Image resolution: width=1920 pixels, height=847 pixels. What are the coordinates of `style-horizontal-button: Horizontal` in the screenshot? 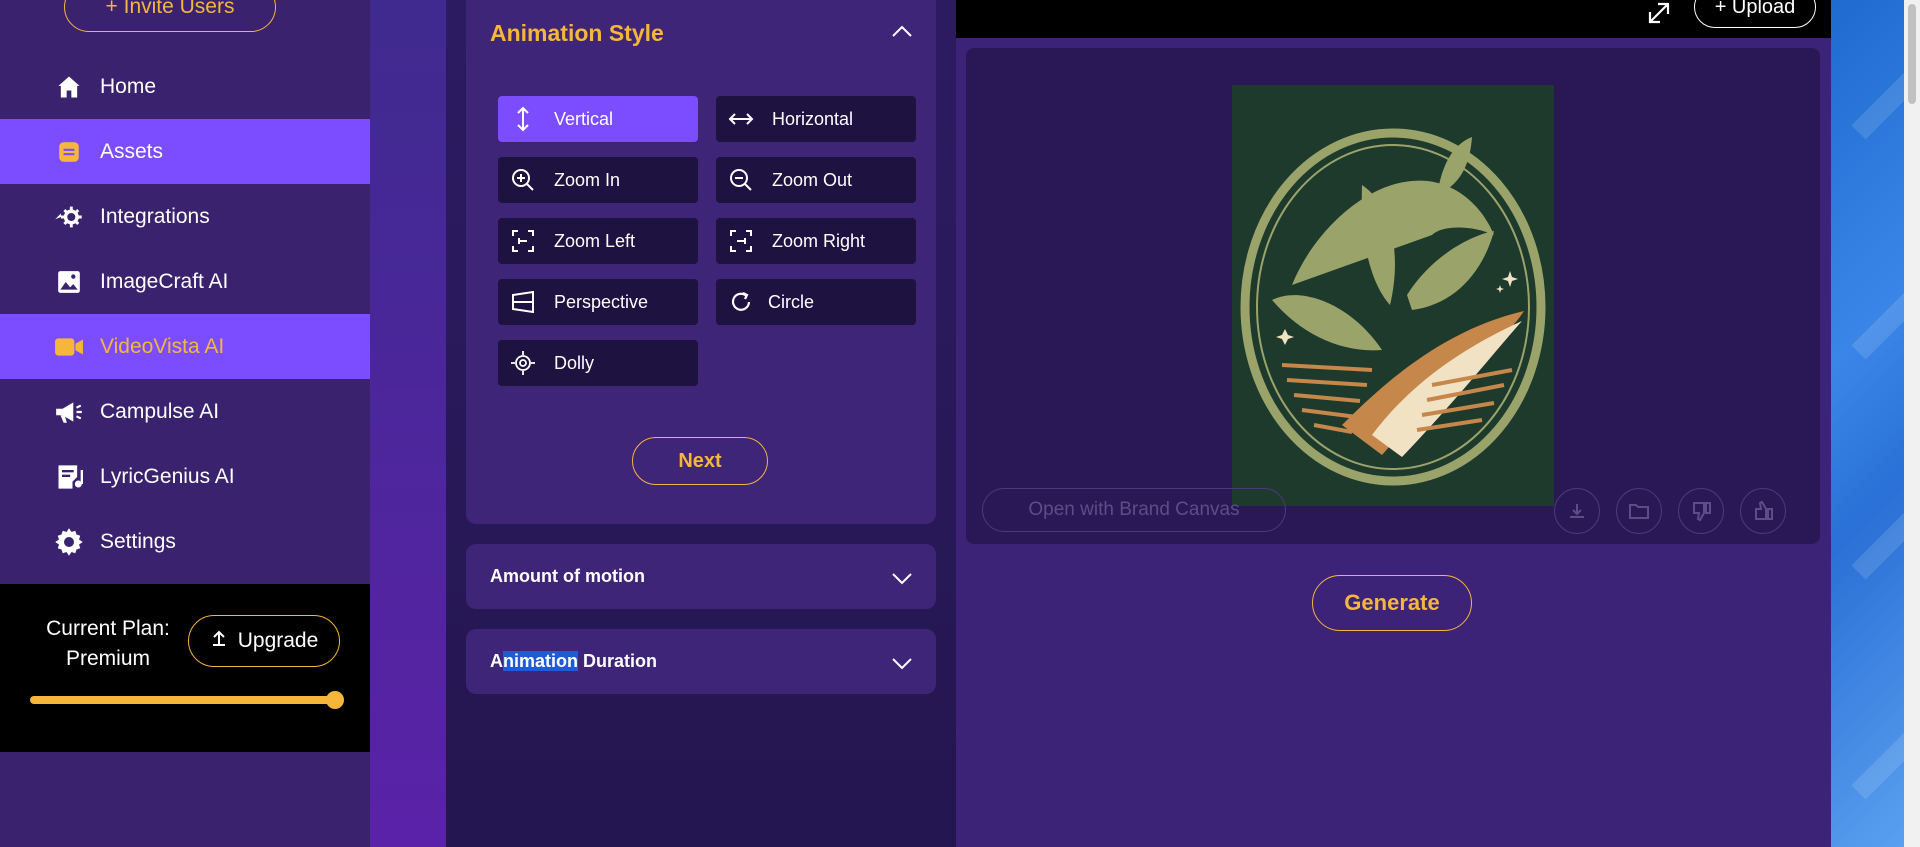 It's located at (816, 119).